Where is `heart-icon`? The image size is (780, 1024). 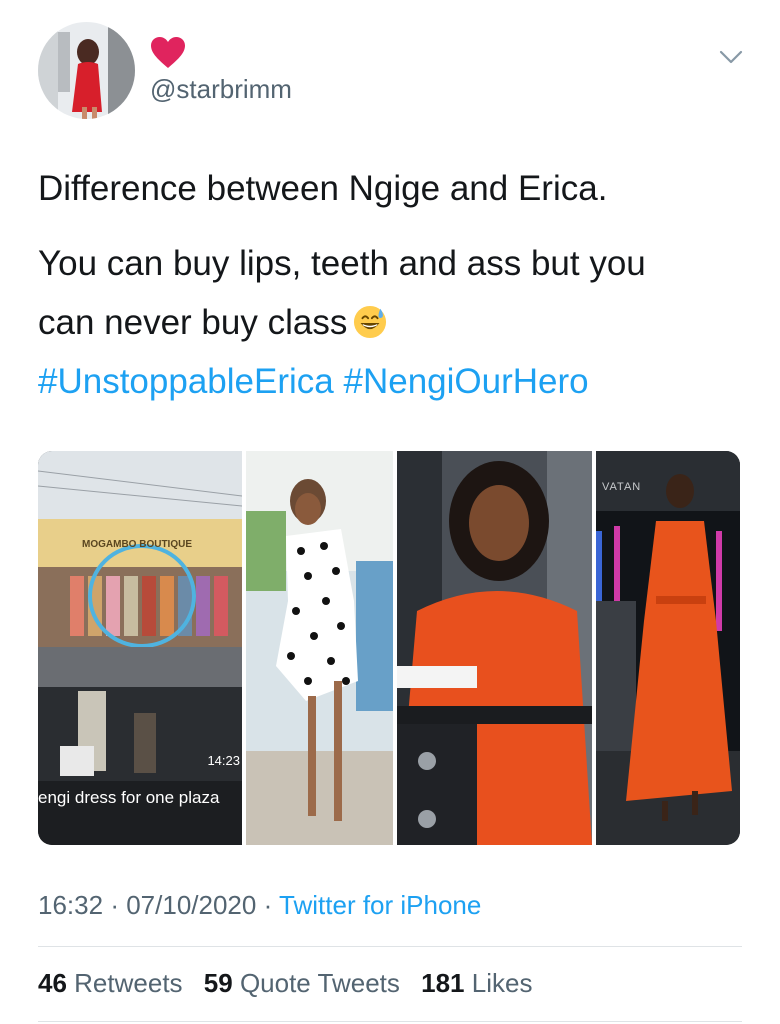 heart-icon is located at coordinates (168, 52).